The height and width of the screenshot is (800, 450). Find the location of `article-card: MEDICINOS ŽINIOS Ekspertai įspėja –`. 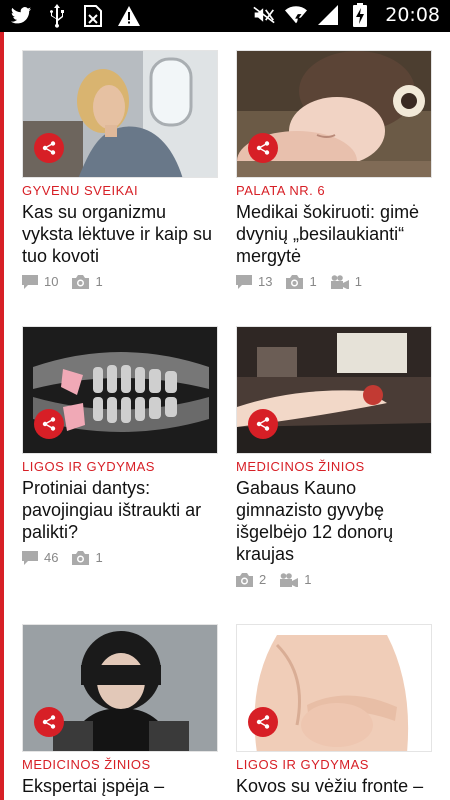

article-card: MEDICINOS ŽINIOS Ekspertai įspėja – is located at coordinates (120, 710).